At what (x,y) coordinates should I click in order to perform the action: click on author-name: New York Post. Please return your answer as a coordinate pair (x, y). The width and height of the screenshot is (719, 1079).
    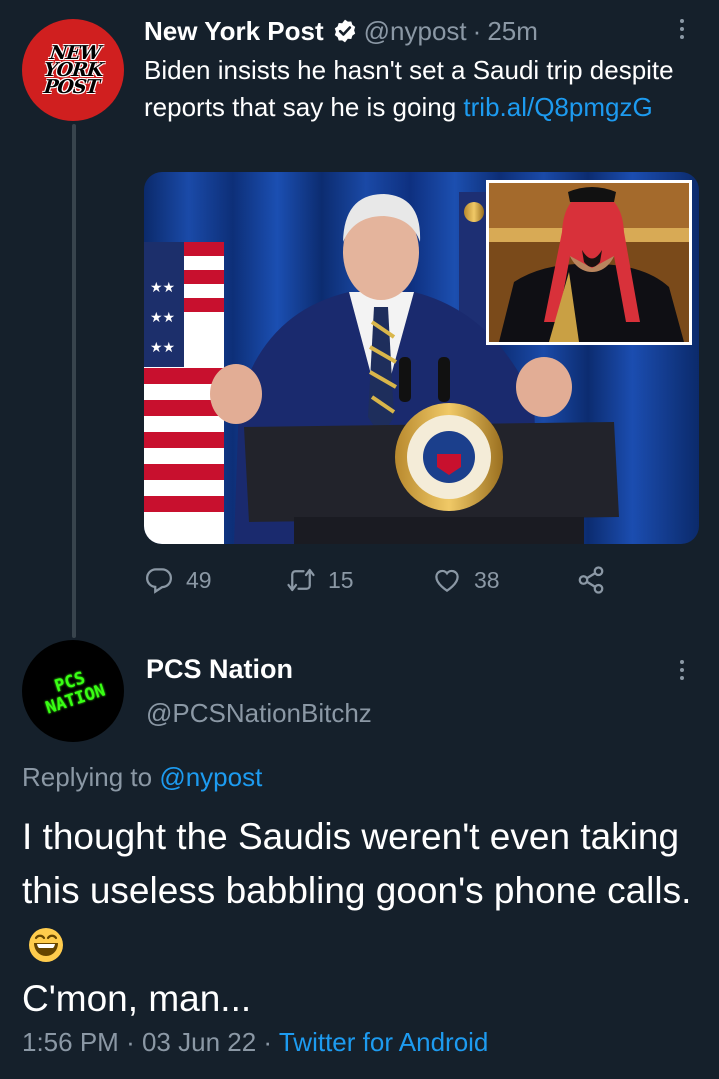
    Looking at the image, I should click on (234, 31).